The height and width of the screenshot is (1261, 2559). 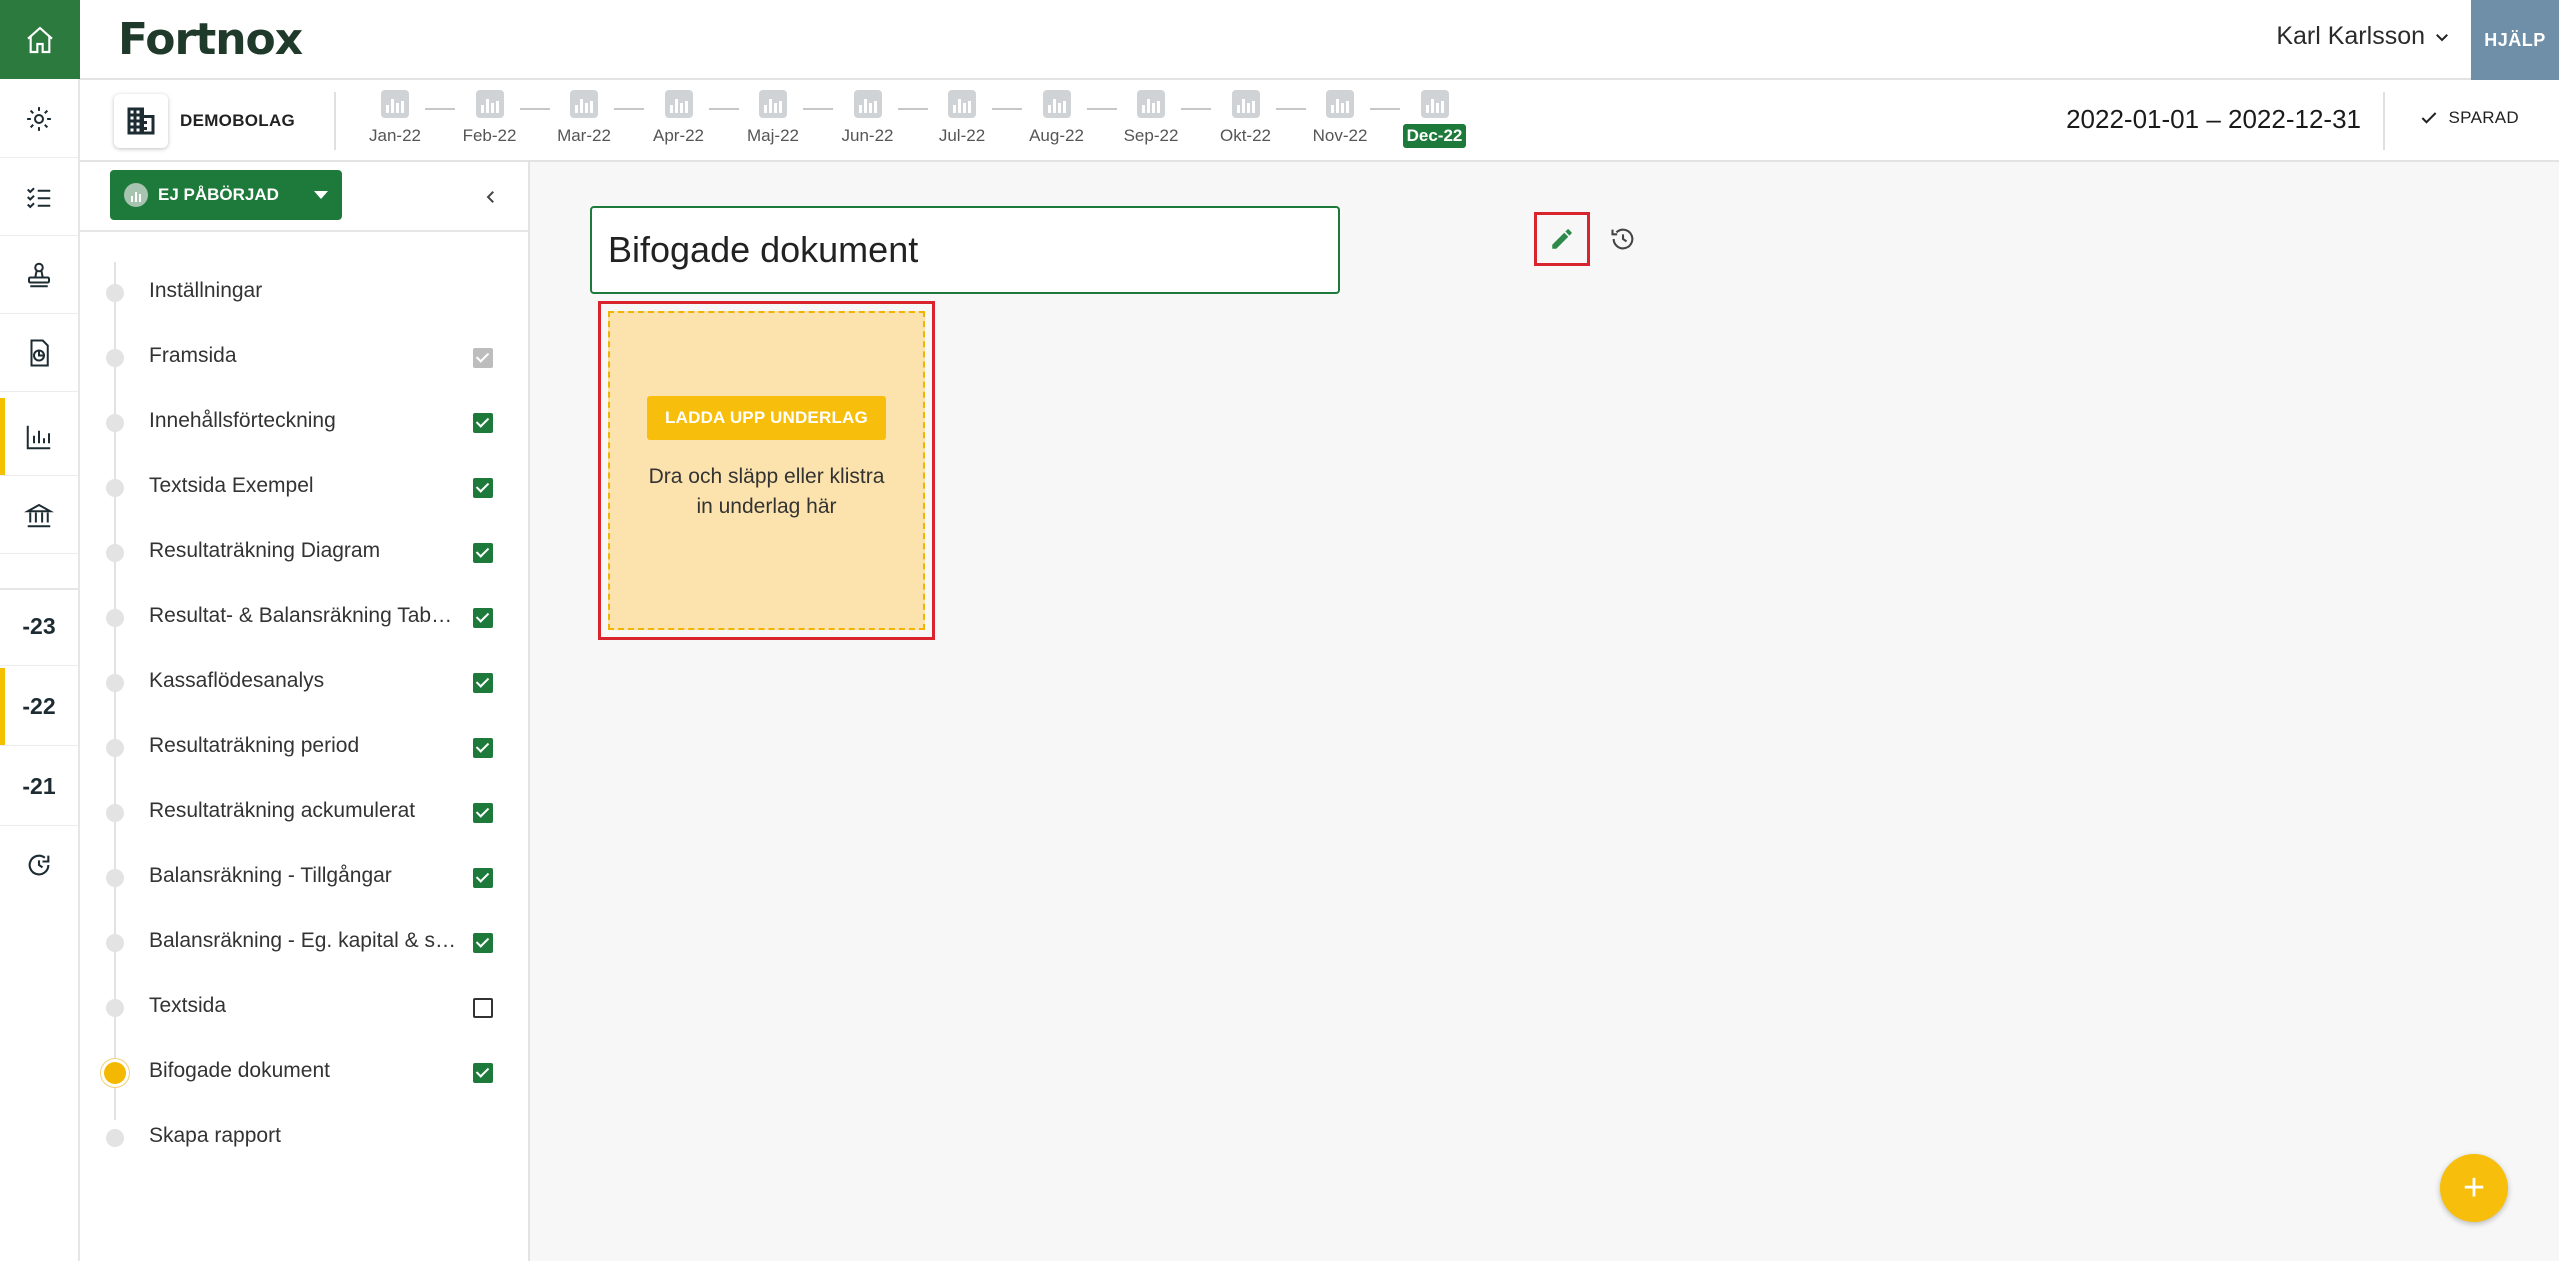 I want to click on month-item: Apr-22, so click(x=679, y=119).